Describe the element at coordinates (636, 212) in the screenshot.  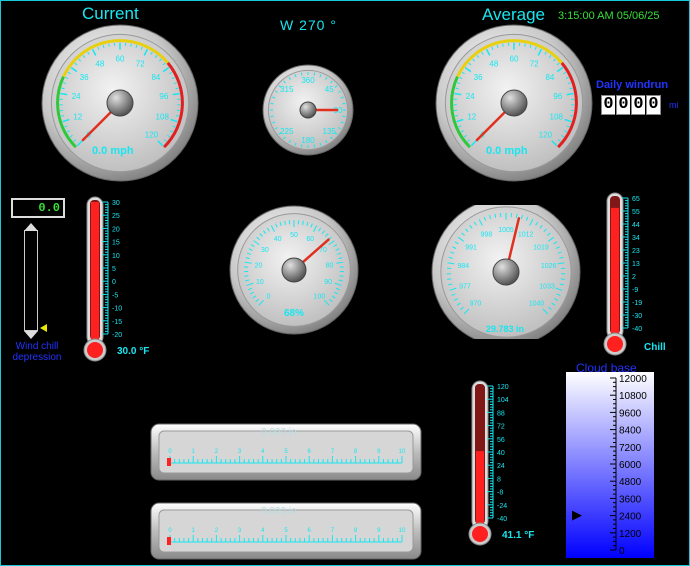
I see `thermometer-tick-label: 55` at that location.